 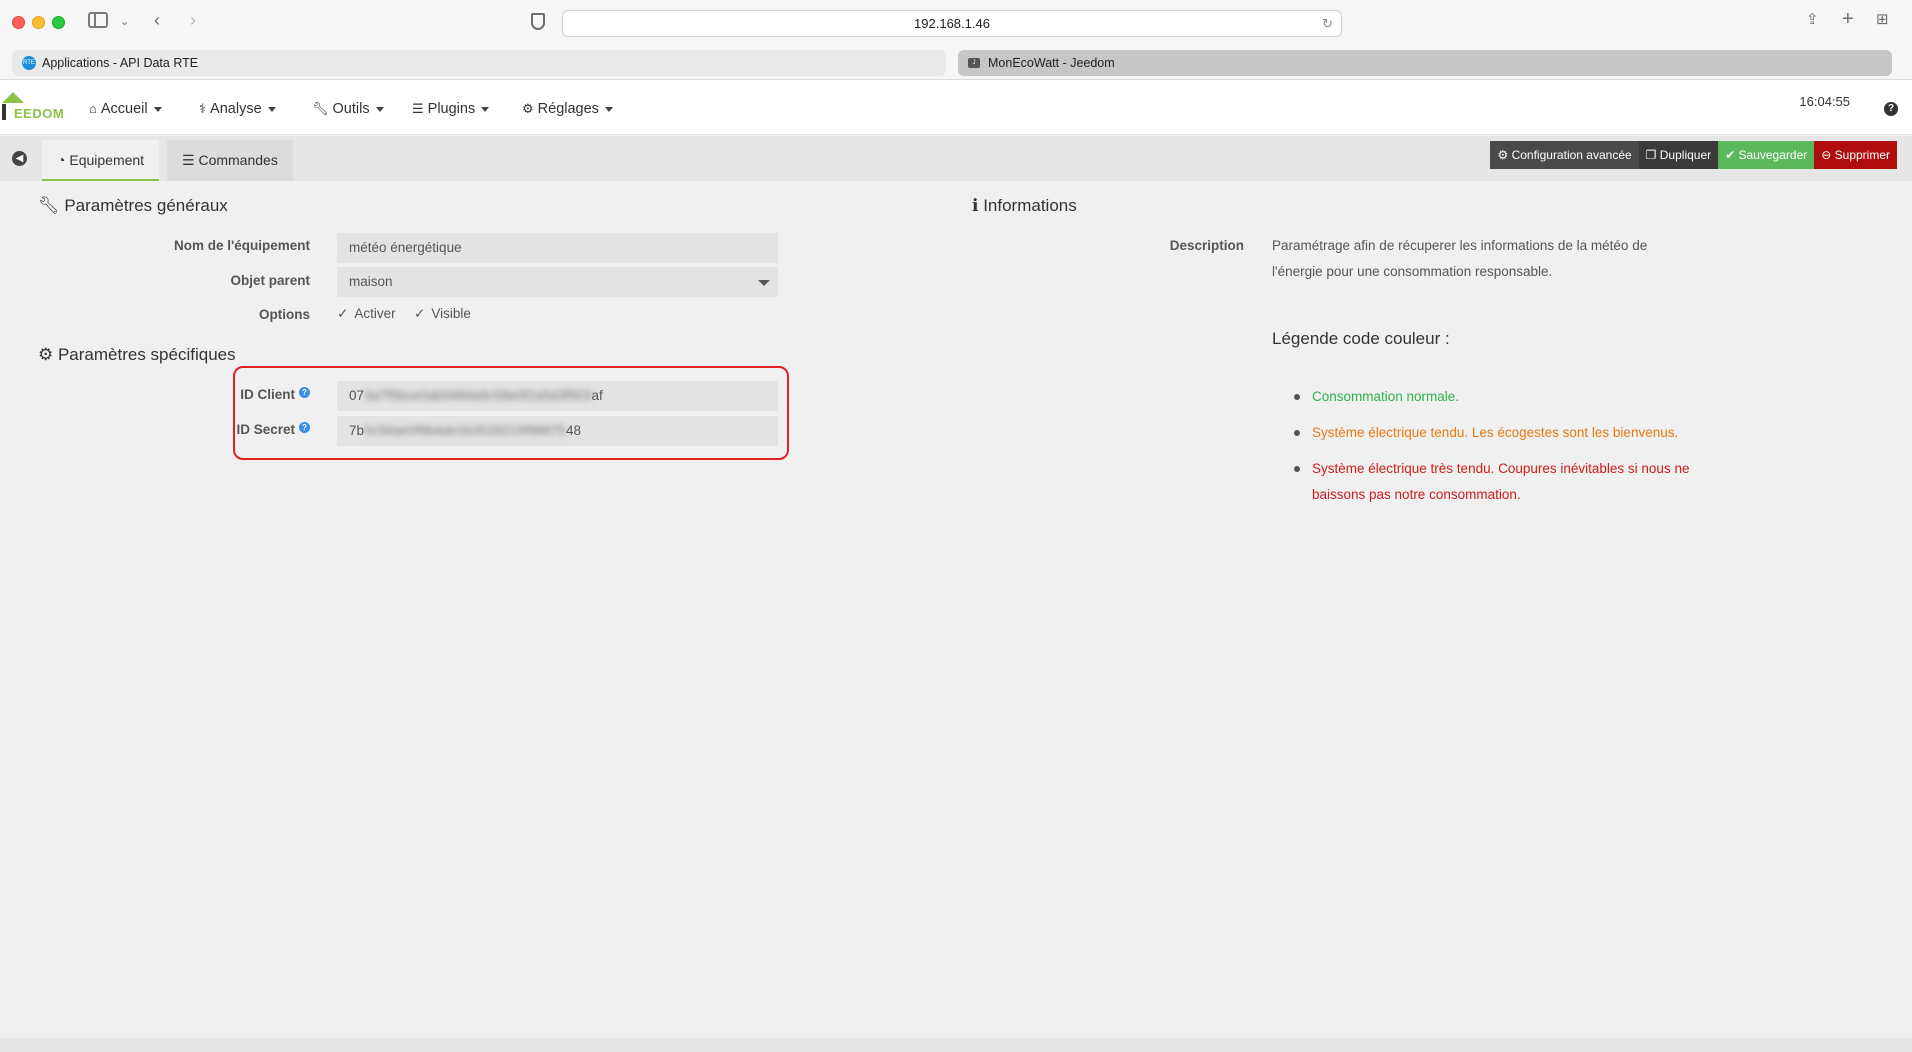 I want to click on activate-checkbox: ✓ Activer, so click(x=366, y=314).